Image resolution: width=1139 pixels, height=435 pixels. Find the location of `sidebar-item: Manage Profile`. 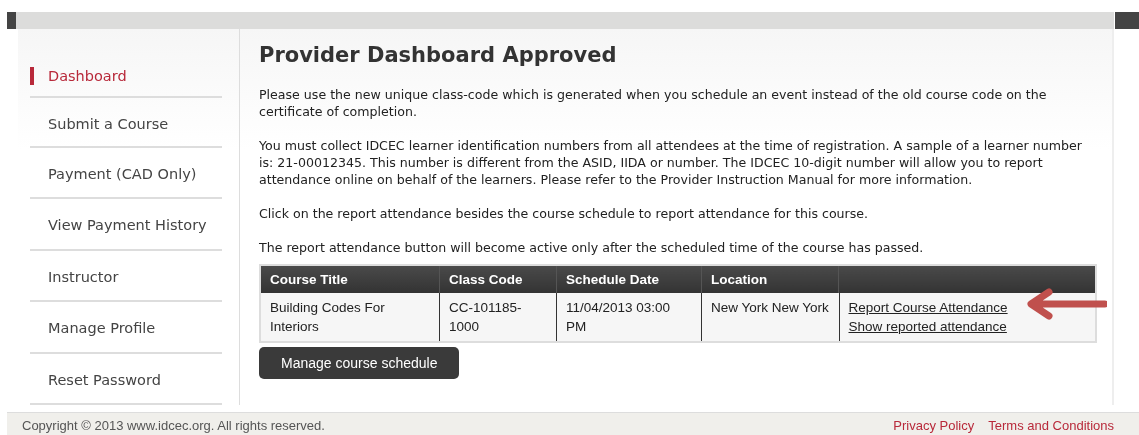

sidebar-item: Manage Profile is located at coordinates (126, 328).